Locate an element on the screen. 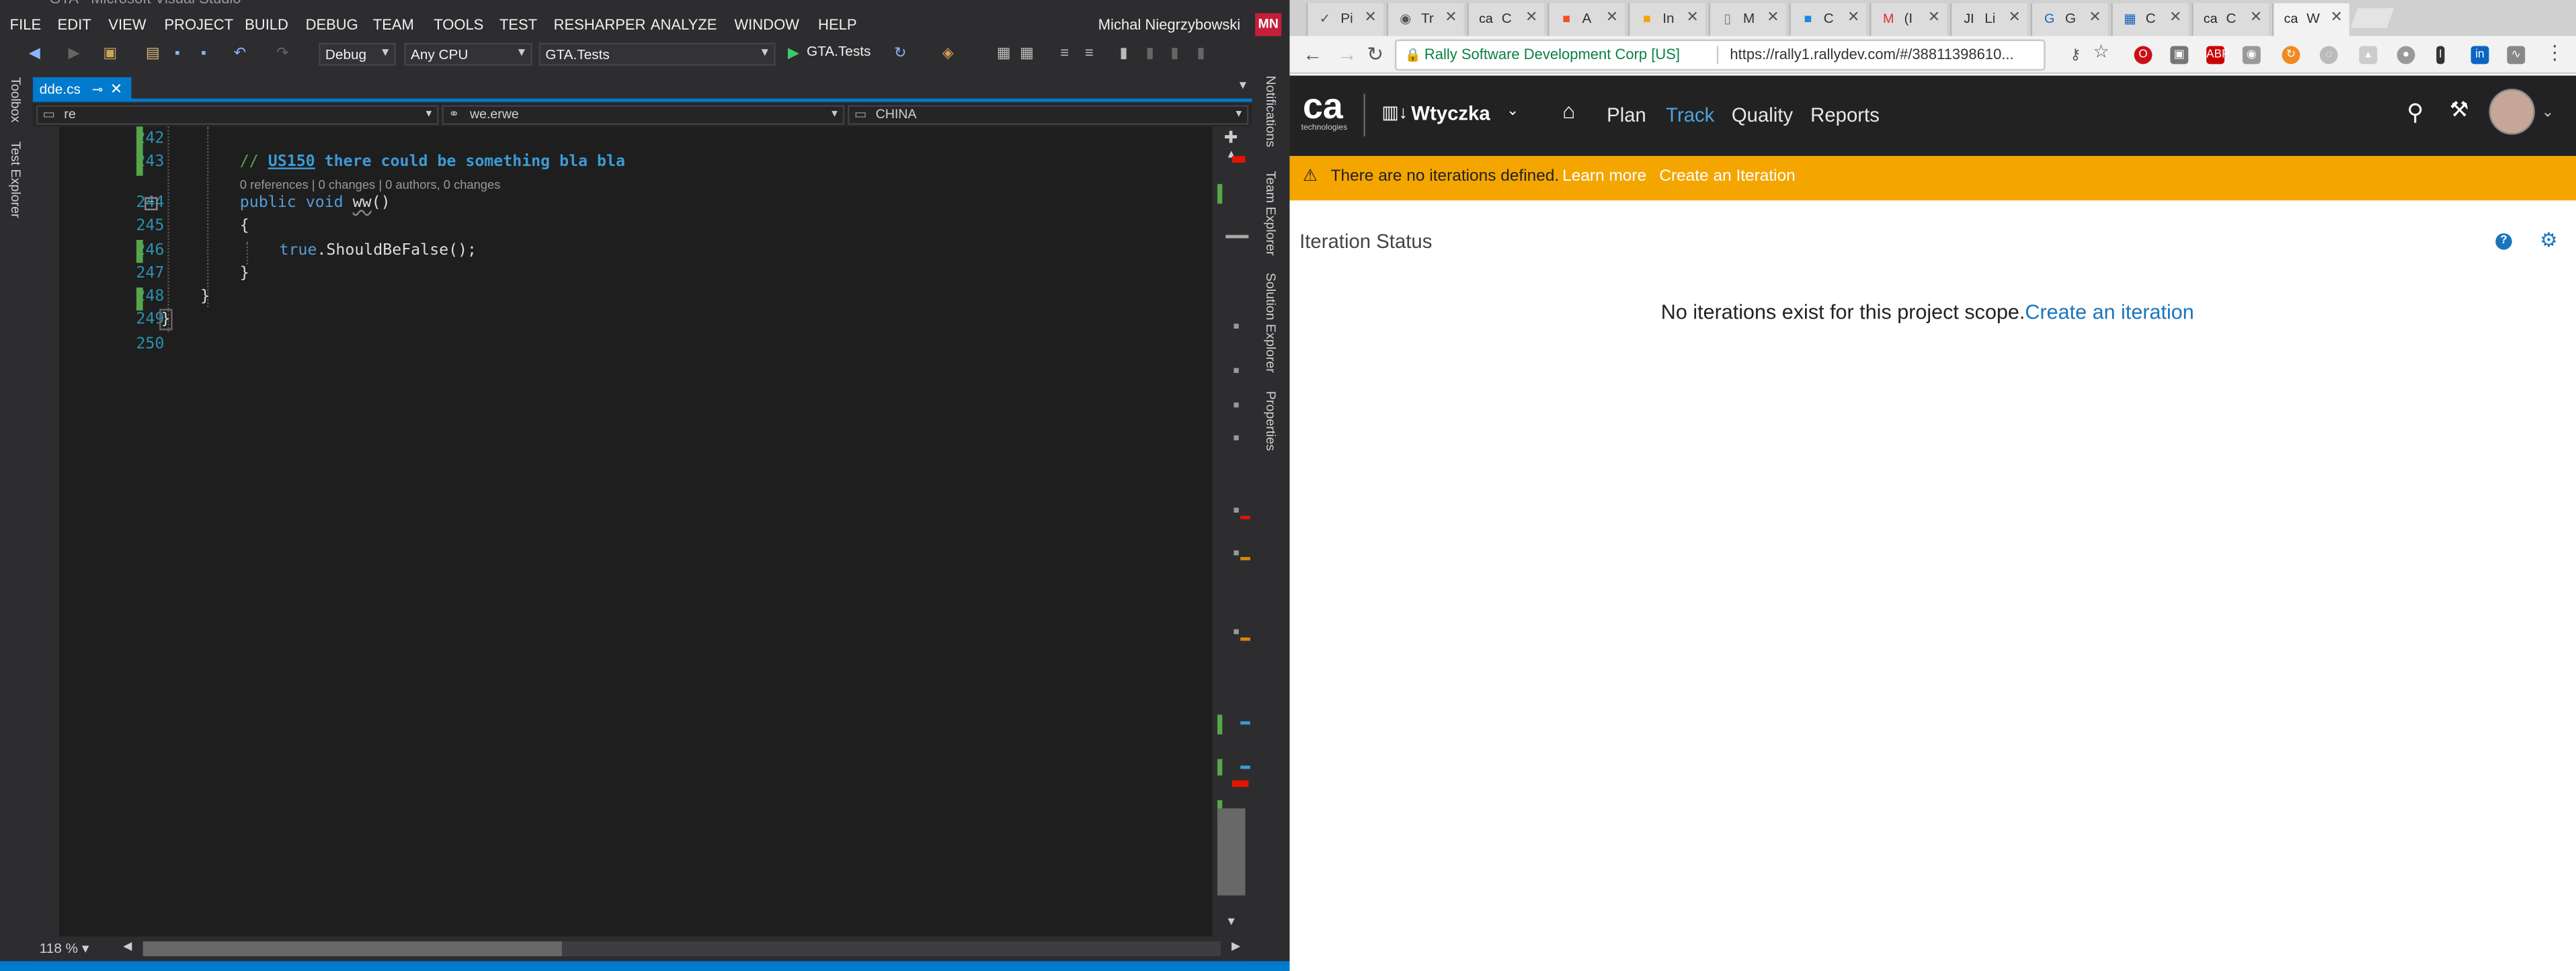 This screenshot has height=971, width=2576. start-target-label: GTA.Tests is located at coordinates (839, 51).